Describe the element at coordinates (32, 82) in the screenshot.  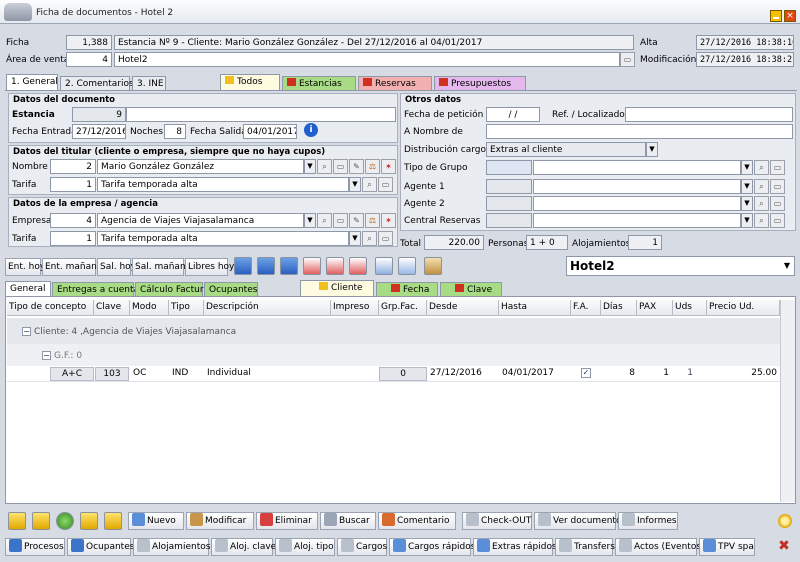
I see `tab-general: 1. General` at that location.